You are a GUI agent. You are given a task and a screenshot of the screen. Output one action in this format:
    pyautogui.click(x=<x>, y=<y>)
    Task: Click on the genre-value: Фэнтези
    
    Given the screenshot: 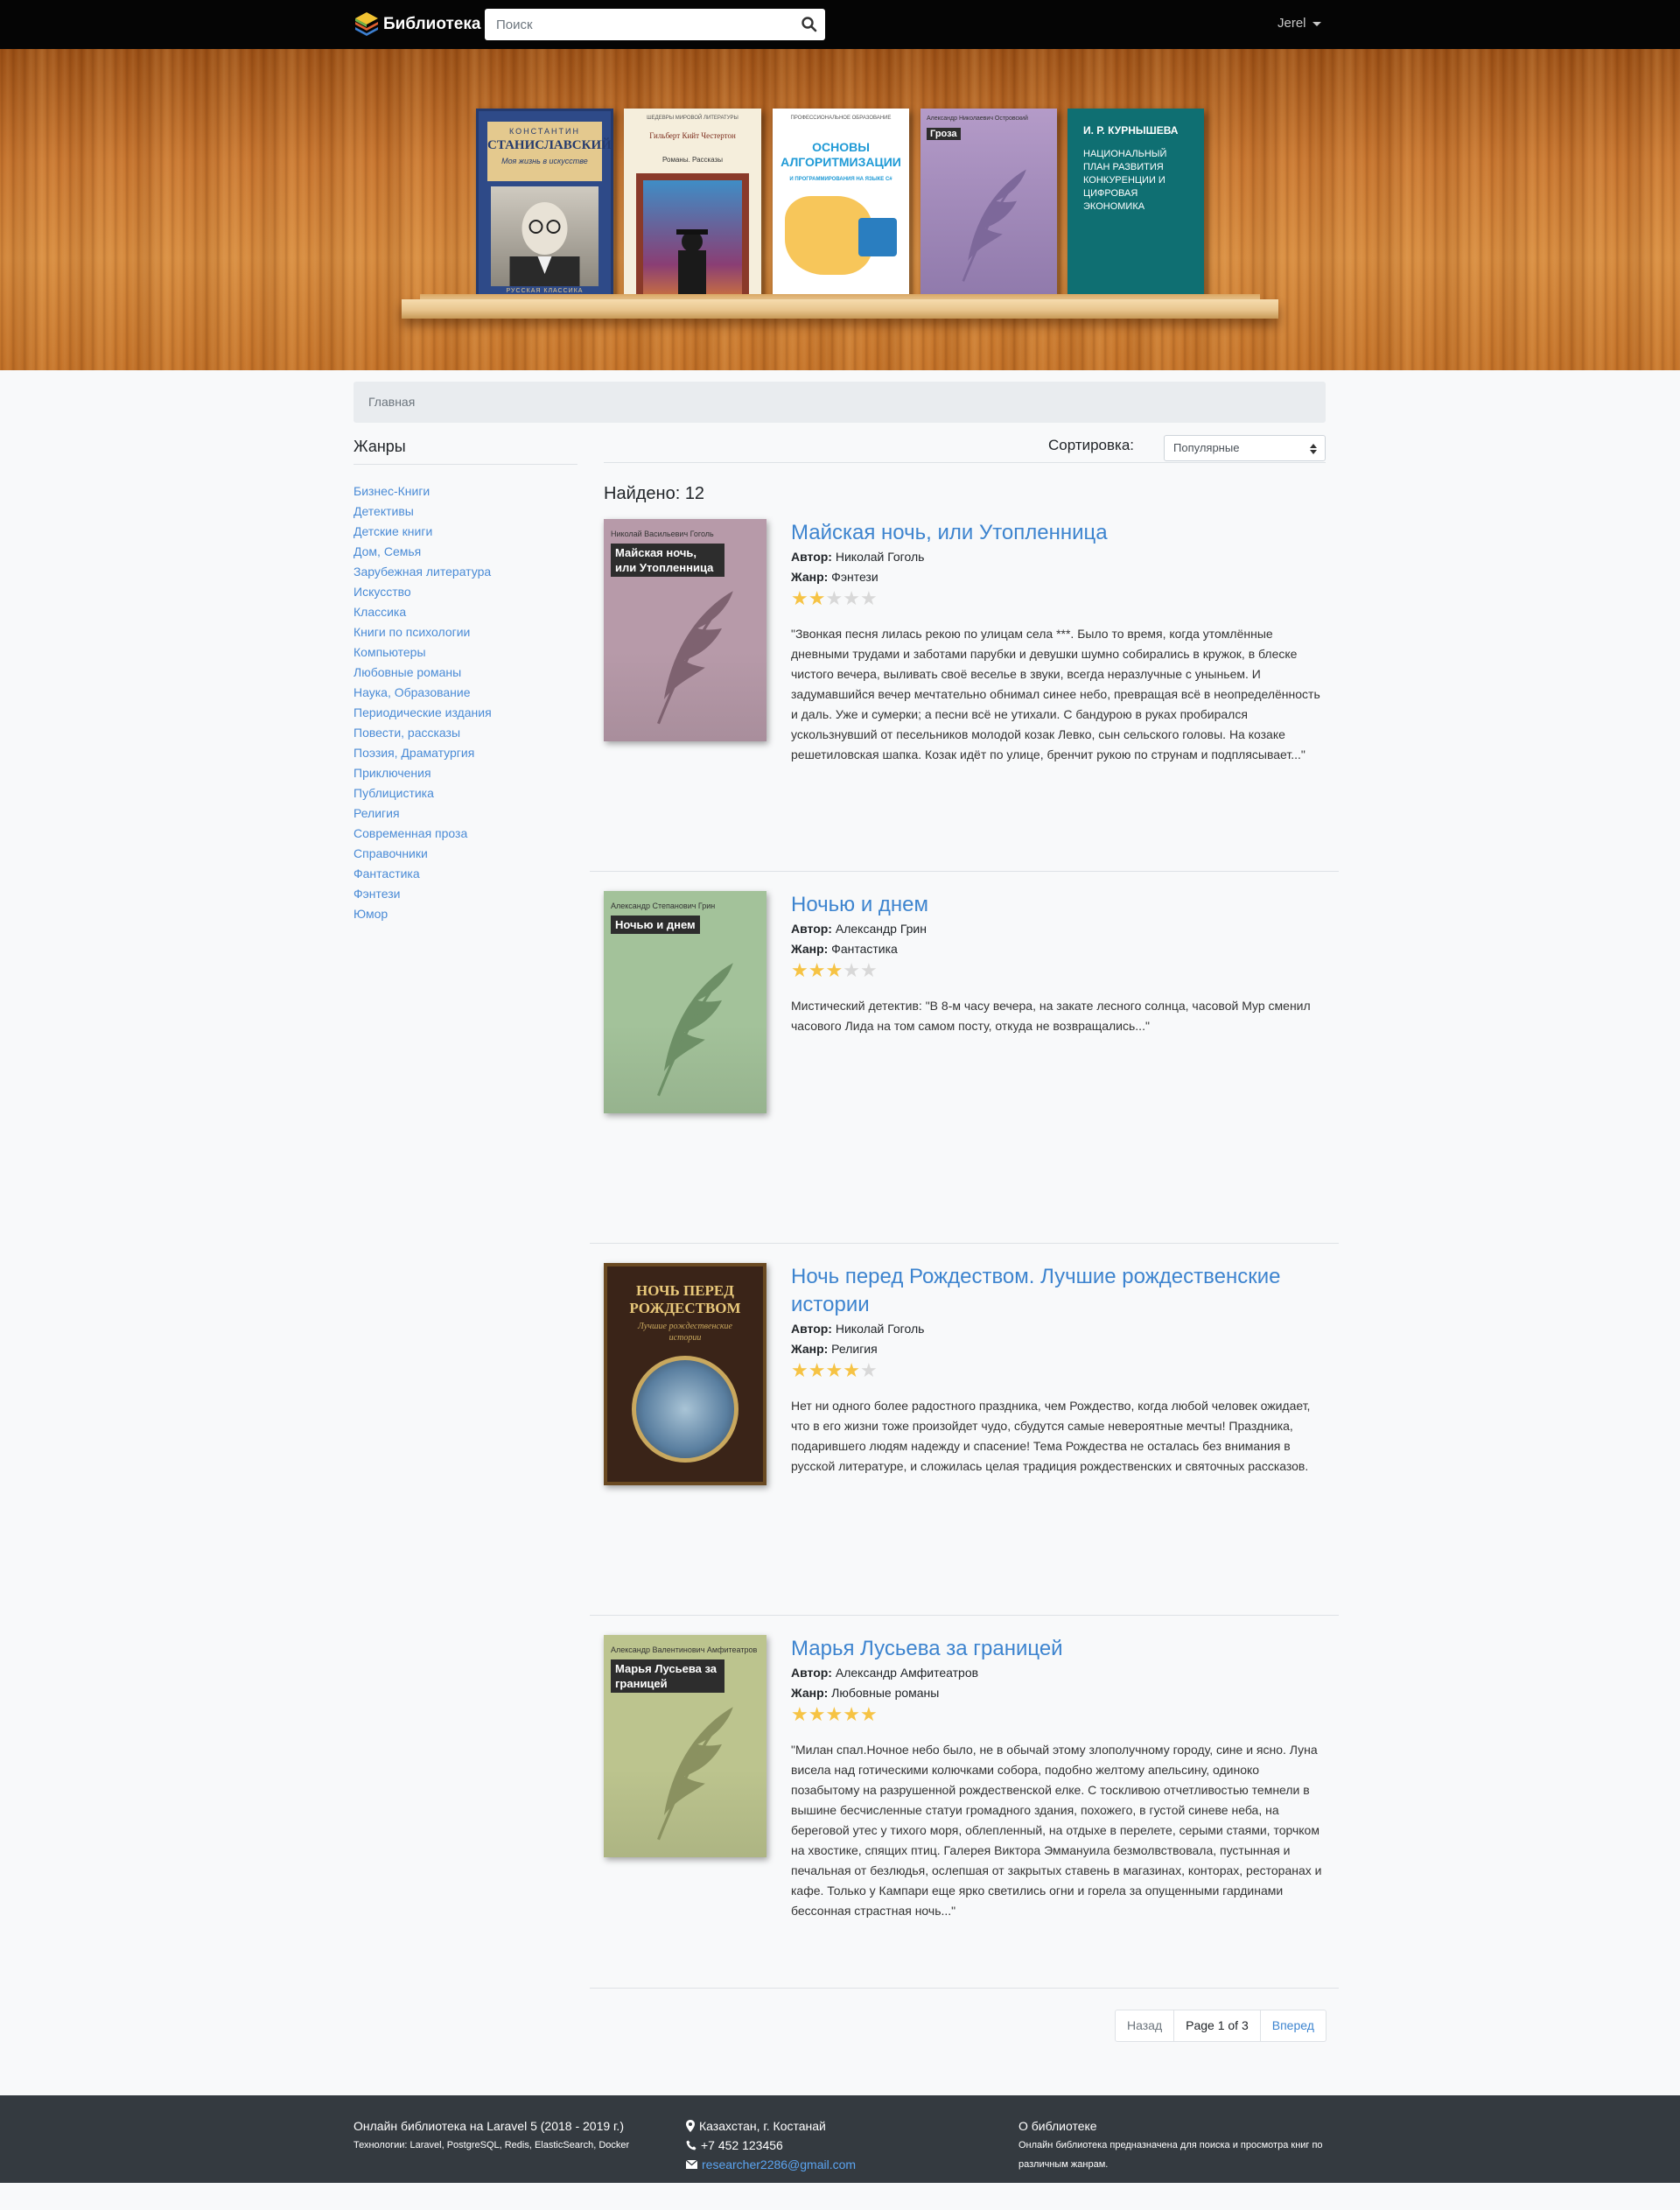 What is the action you would take?
    pyautogui.click(x=854, y=577)
    